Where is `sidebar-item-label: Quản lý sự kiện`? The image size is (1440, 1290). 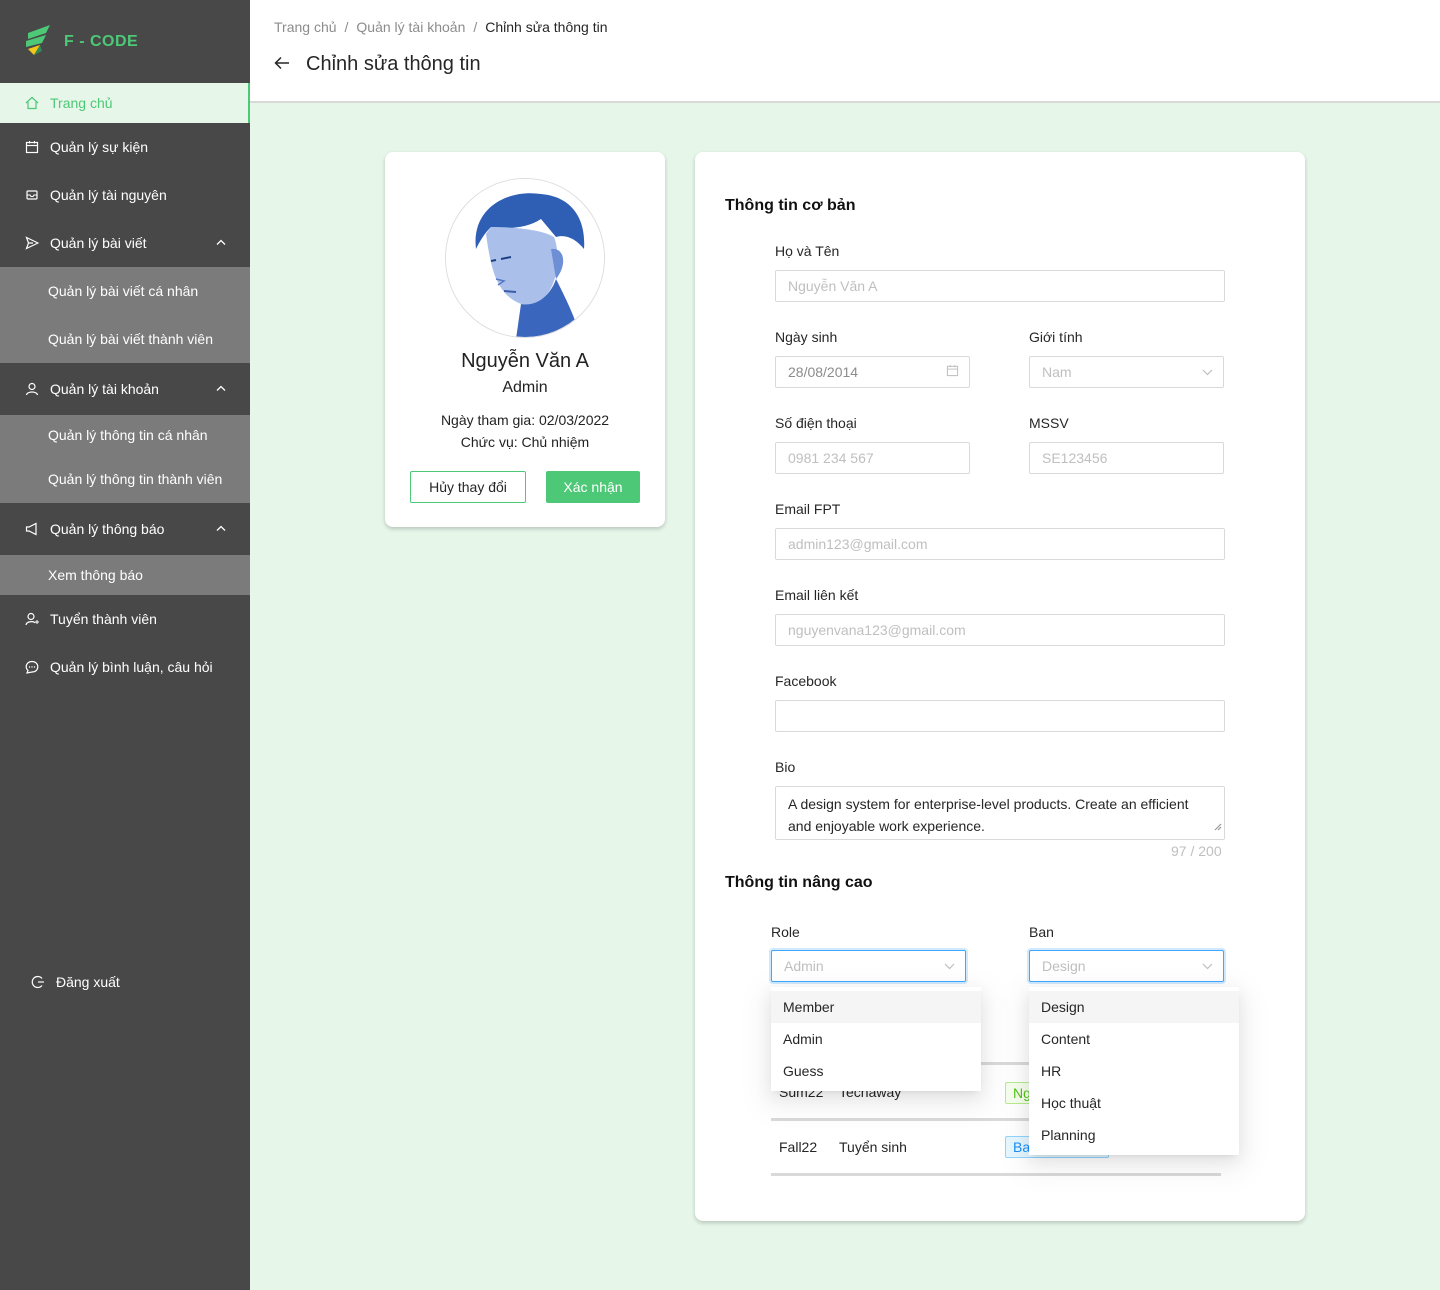
sidebar-item-label: Quản lý sự kiện is located at coordinates (99, 147).